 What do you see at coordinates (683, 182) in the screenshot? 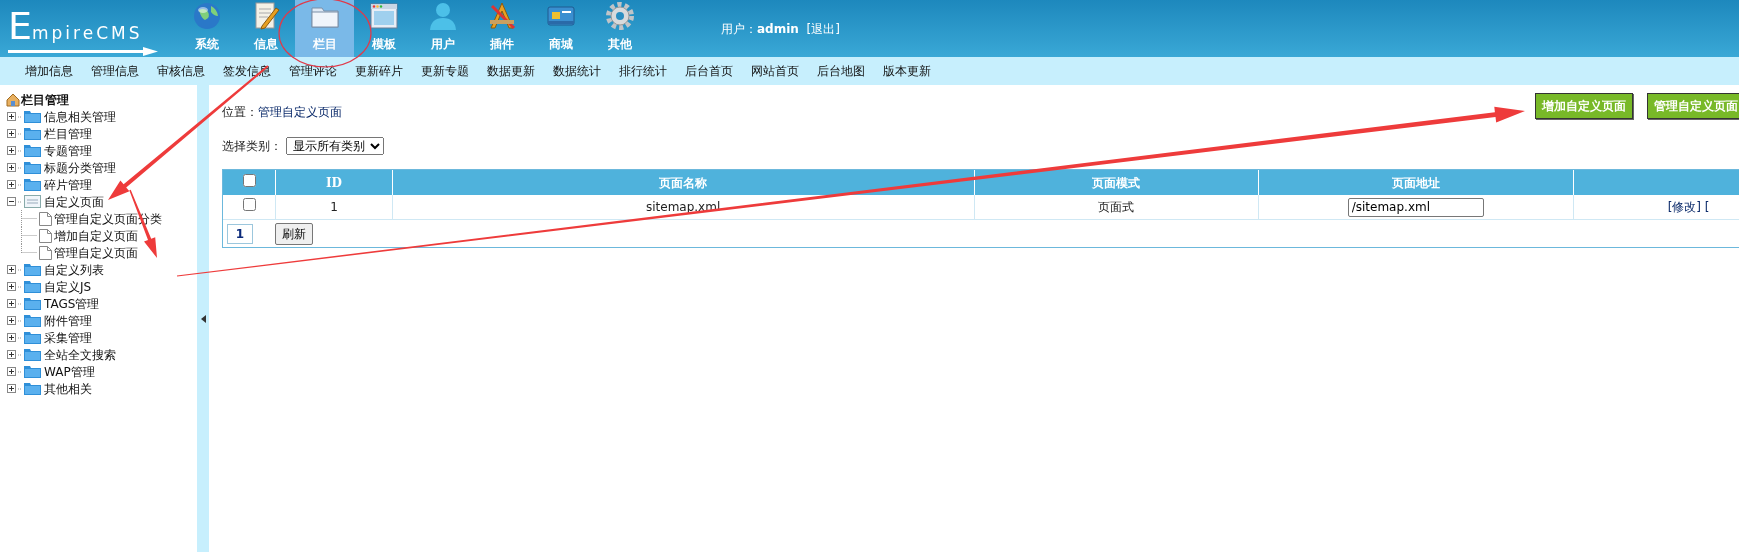
I see `column-header: 页面名称` at bounding box center [683, 182].